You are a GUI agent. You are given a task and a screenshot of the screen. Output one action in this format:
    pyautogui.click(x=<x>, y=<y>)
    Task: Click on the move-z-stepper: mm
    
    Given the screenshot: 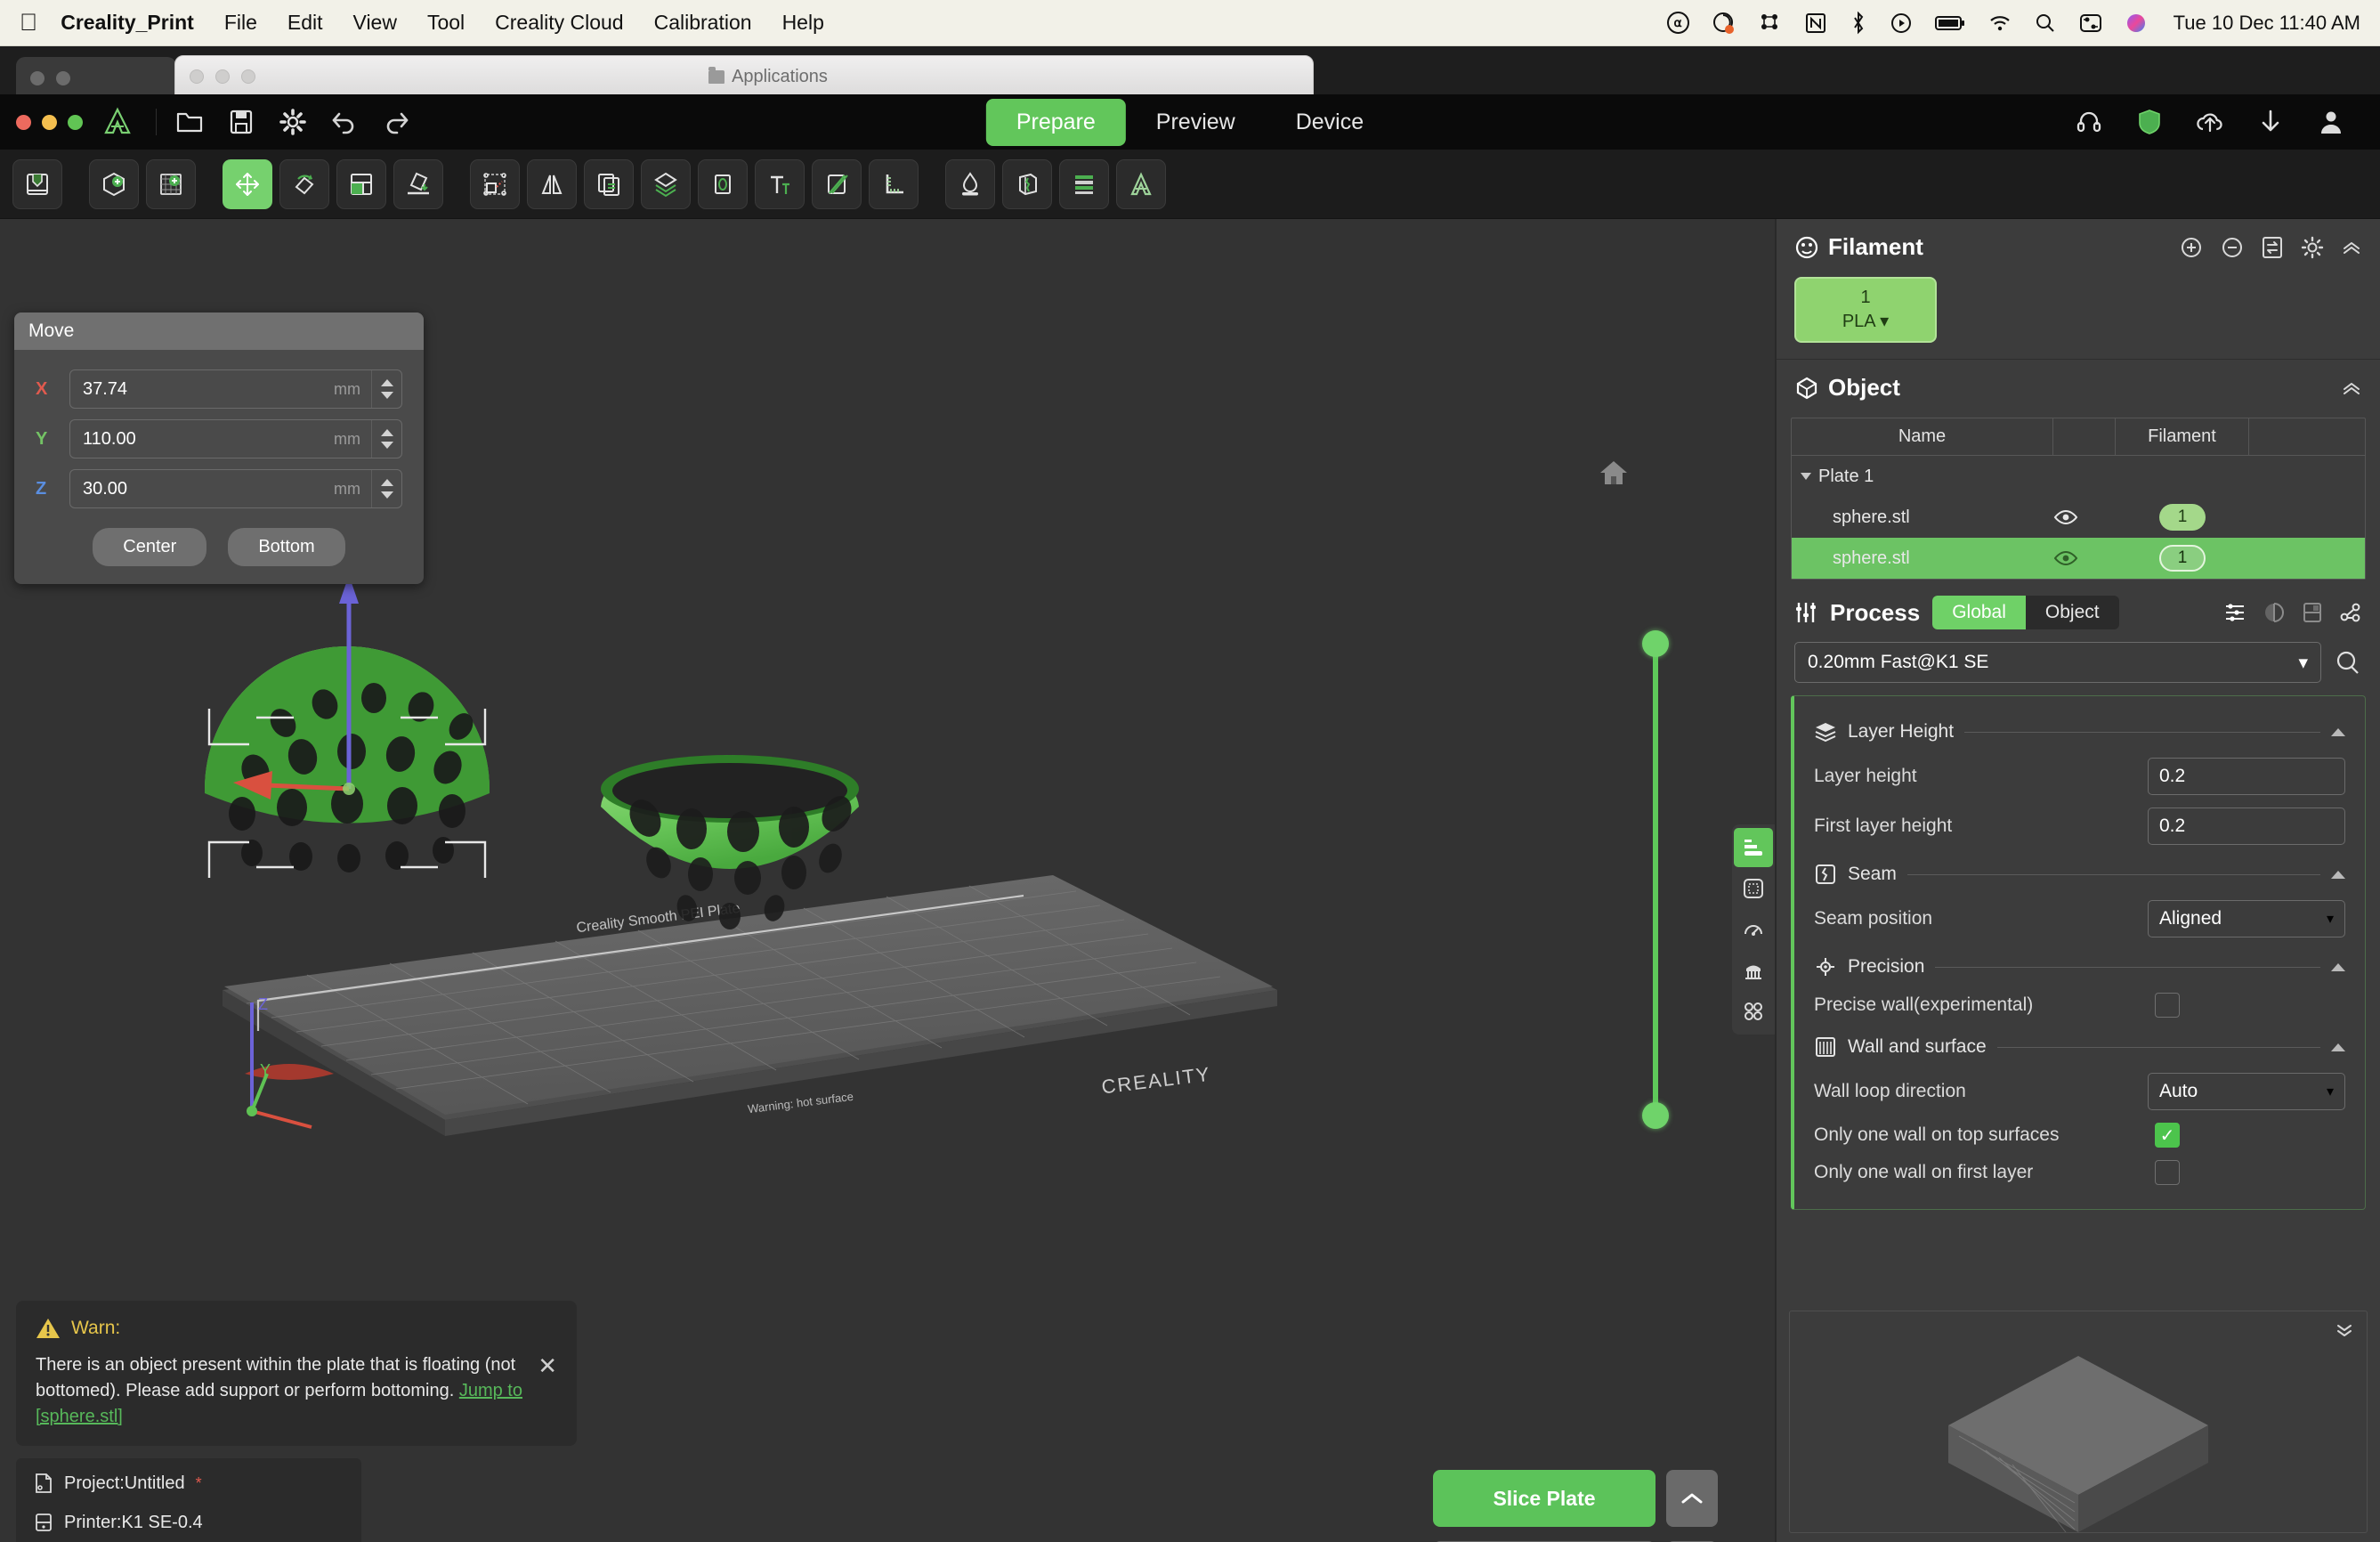 What is the action you would take?
    pyautogui.click(x=235, y=489)
    